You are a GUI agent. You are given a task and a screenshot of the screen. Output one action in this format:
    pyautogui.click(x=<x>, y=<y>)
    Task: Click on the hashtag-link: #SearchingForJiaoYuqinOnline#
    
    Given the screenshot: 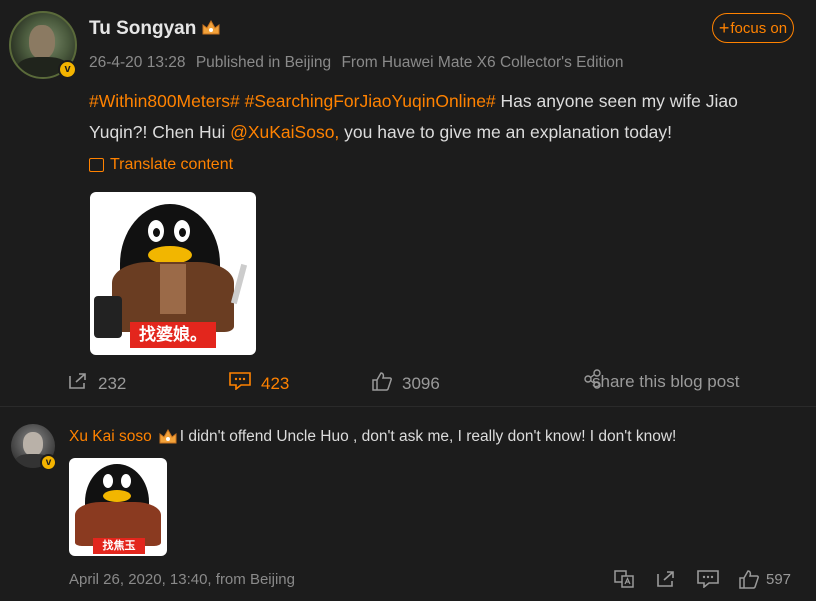 What is the action you would take?
    pyautogui.click(x=370, y=101)
    